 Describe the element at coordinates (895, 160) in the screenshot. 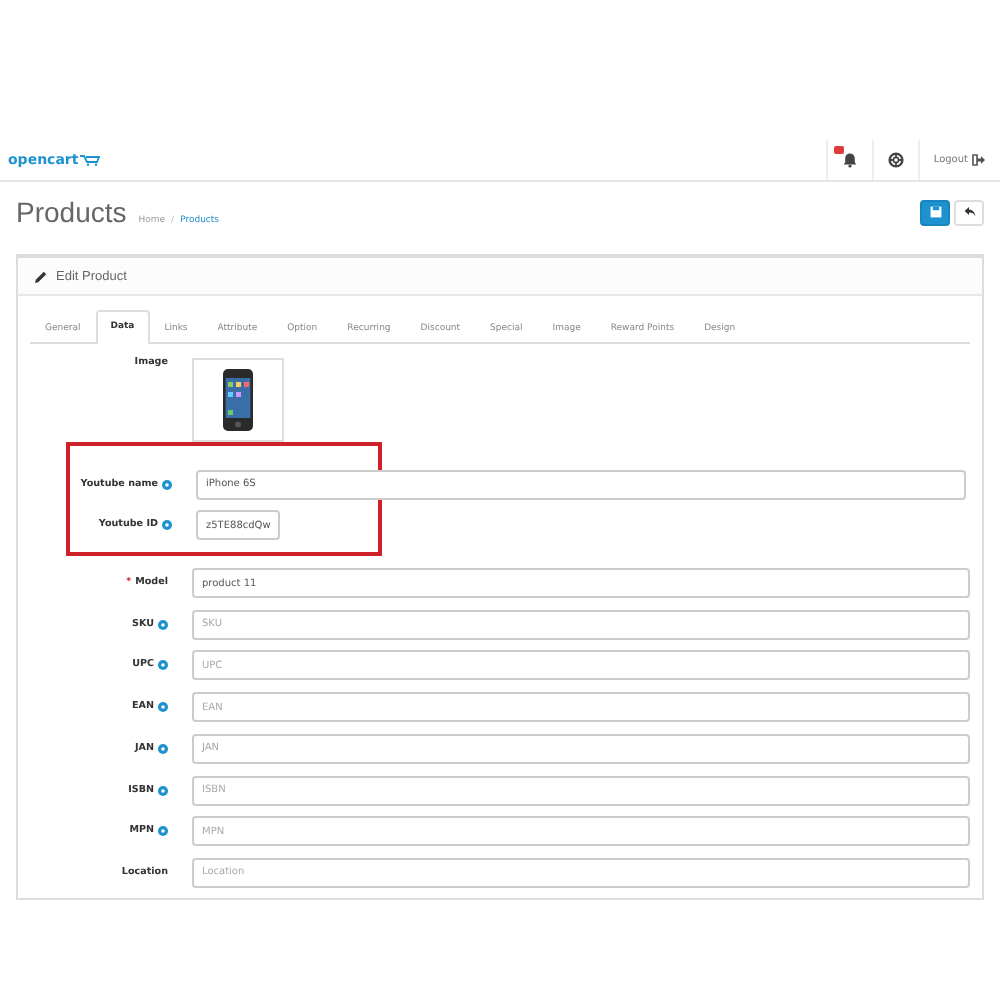

I see `lifebuoy-icon` at that location.